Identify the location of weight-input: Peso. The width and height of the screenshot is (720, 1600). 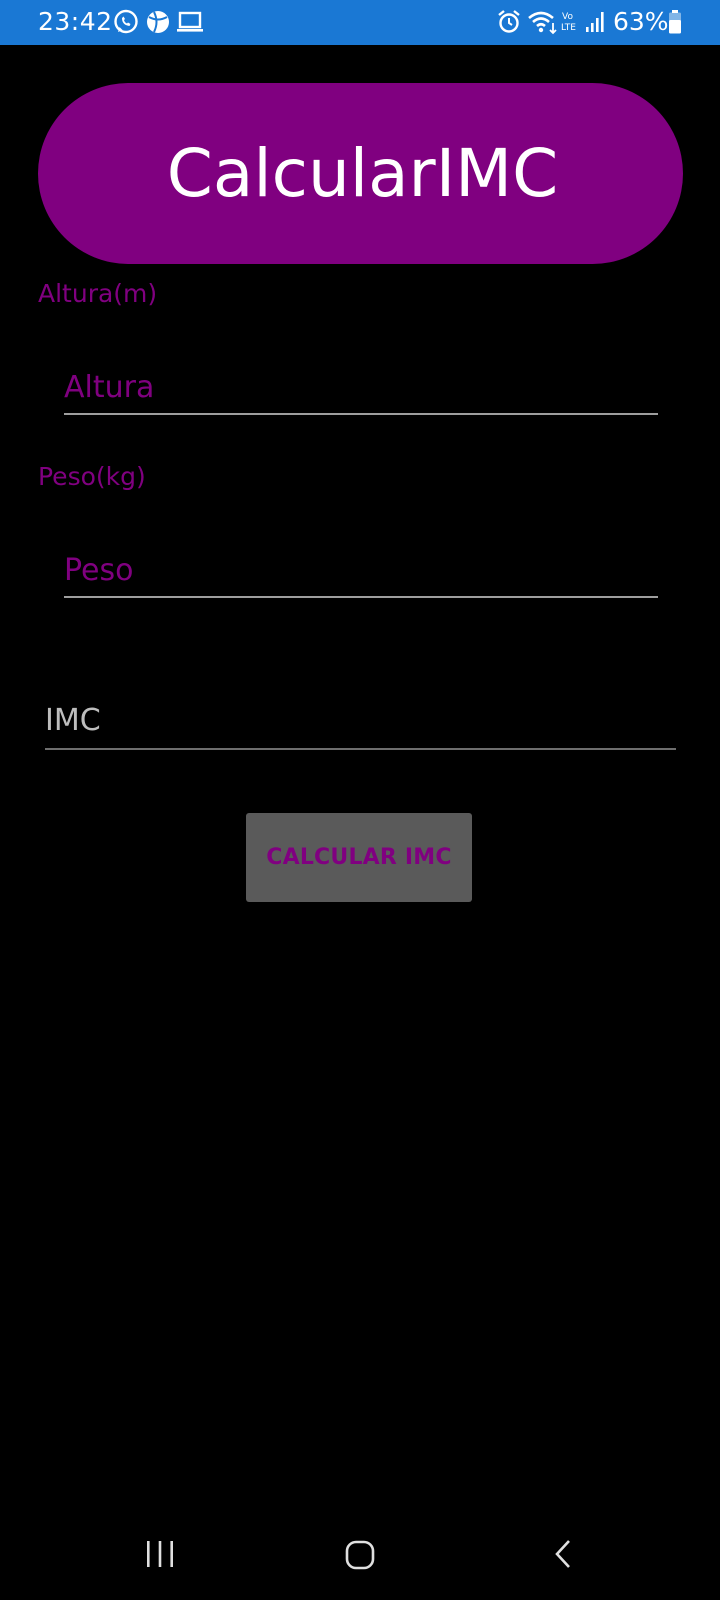
(361, 572).